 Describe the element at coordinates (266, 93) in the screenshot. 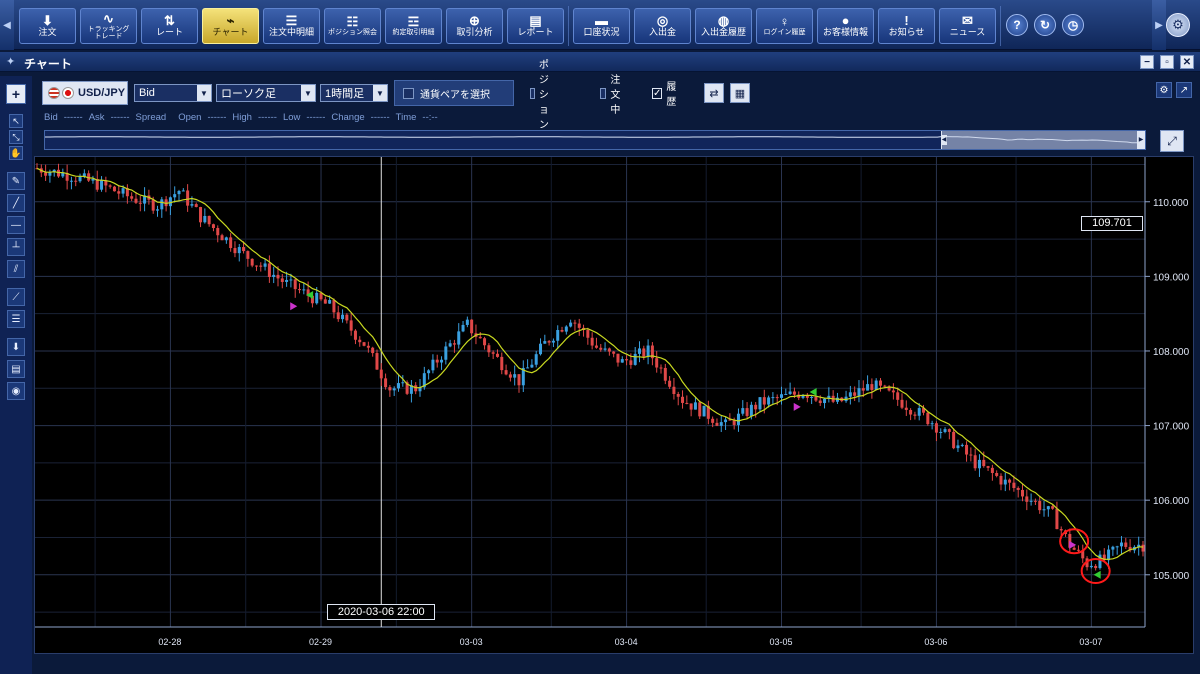

I see `chart-type-select: ローソク足 ▼` at that location.